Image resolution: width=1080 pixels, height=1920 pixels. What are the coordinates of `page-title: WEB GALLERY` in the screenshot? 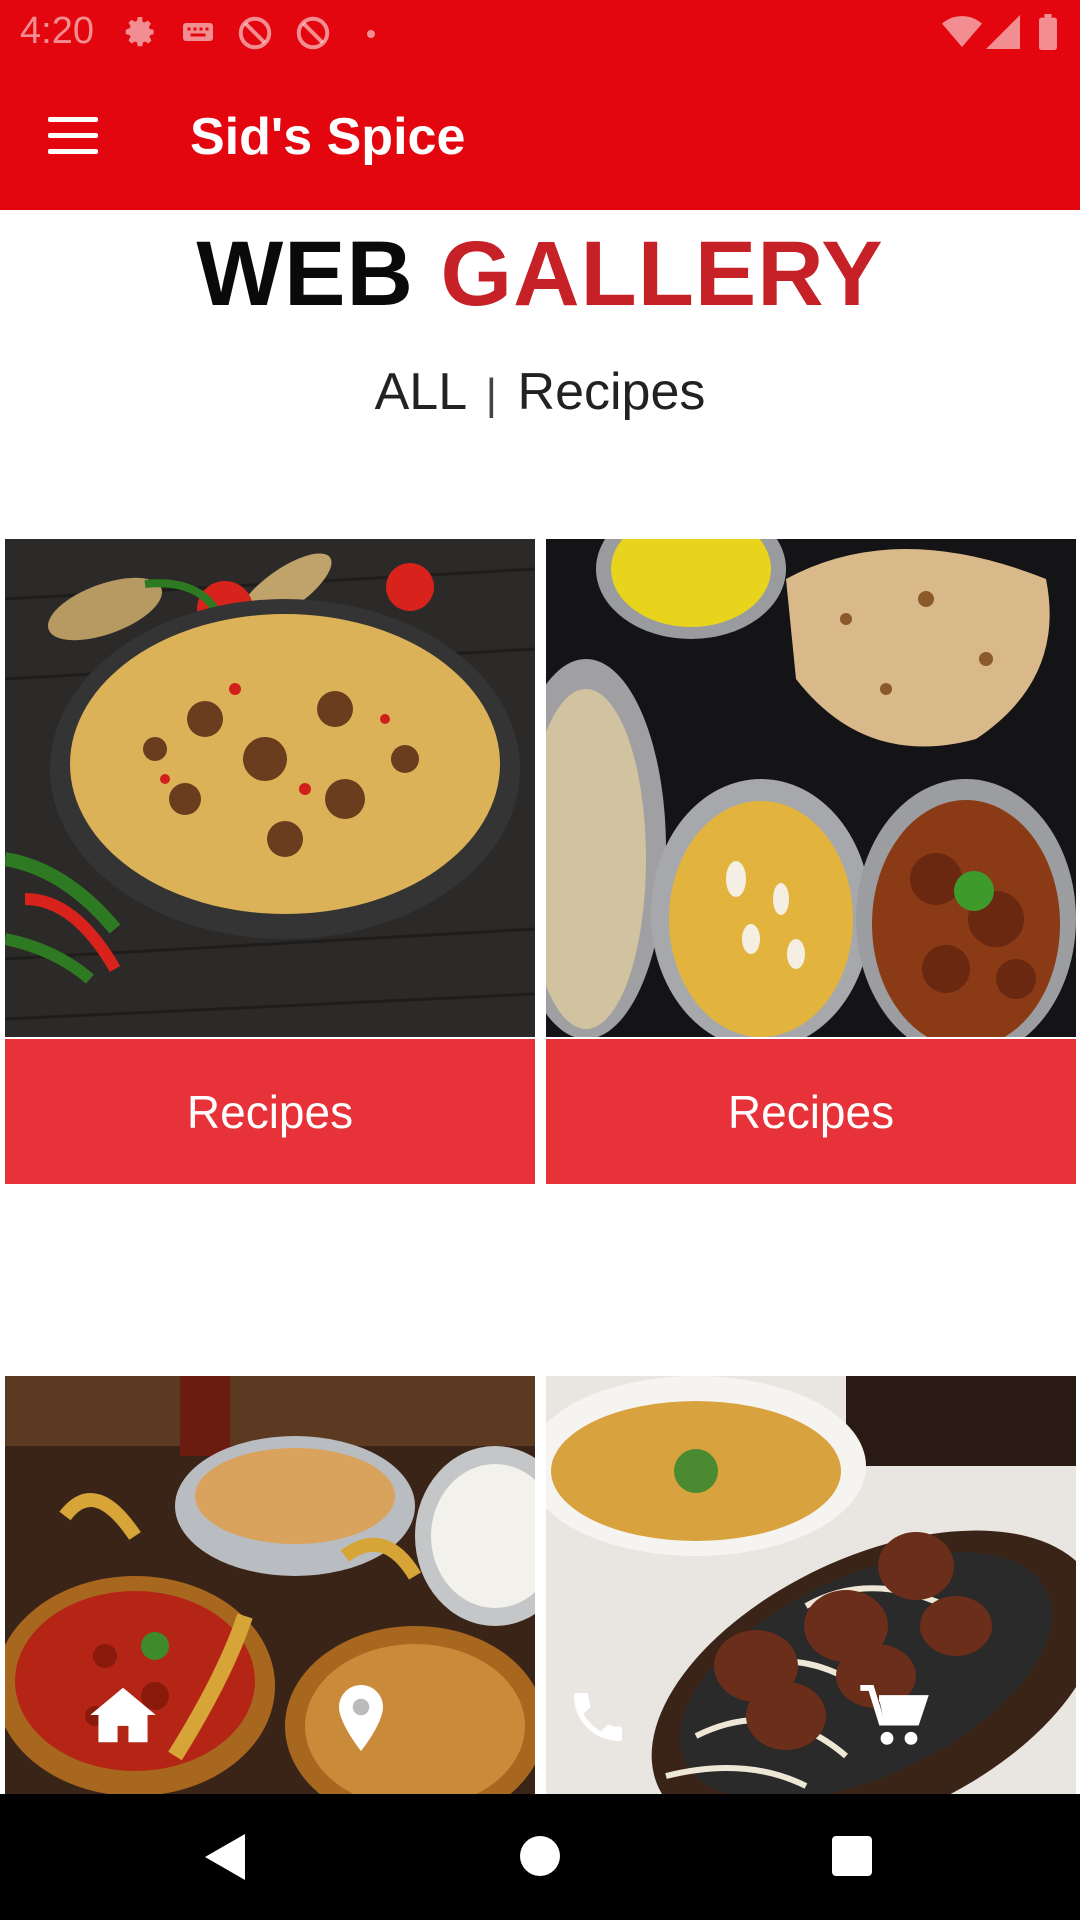 It's located at (540, 274).